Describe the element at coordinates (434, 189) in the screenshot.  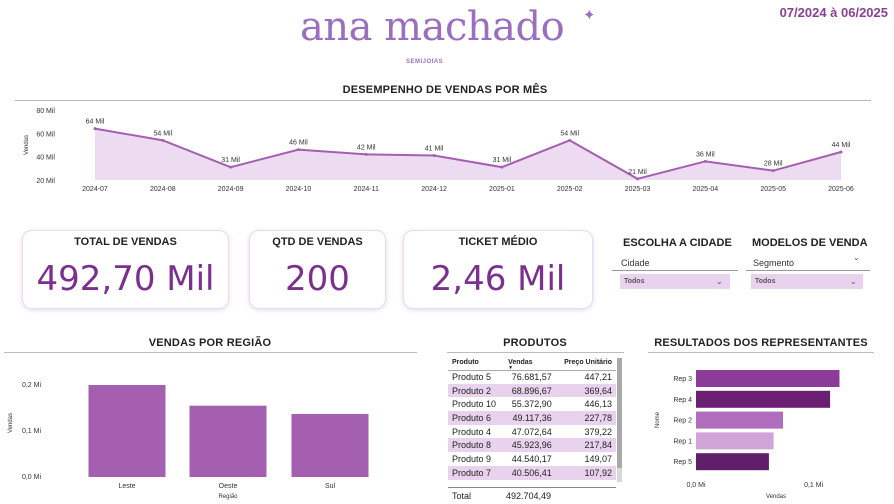
I see `x-tick-label: 2024-12` at that location.